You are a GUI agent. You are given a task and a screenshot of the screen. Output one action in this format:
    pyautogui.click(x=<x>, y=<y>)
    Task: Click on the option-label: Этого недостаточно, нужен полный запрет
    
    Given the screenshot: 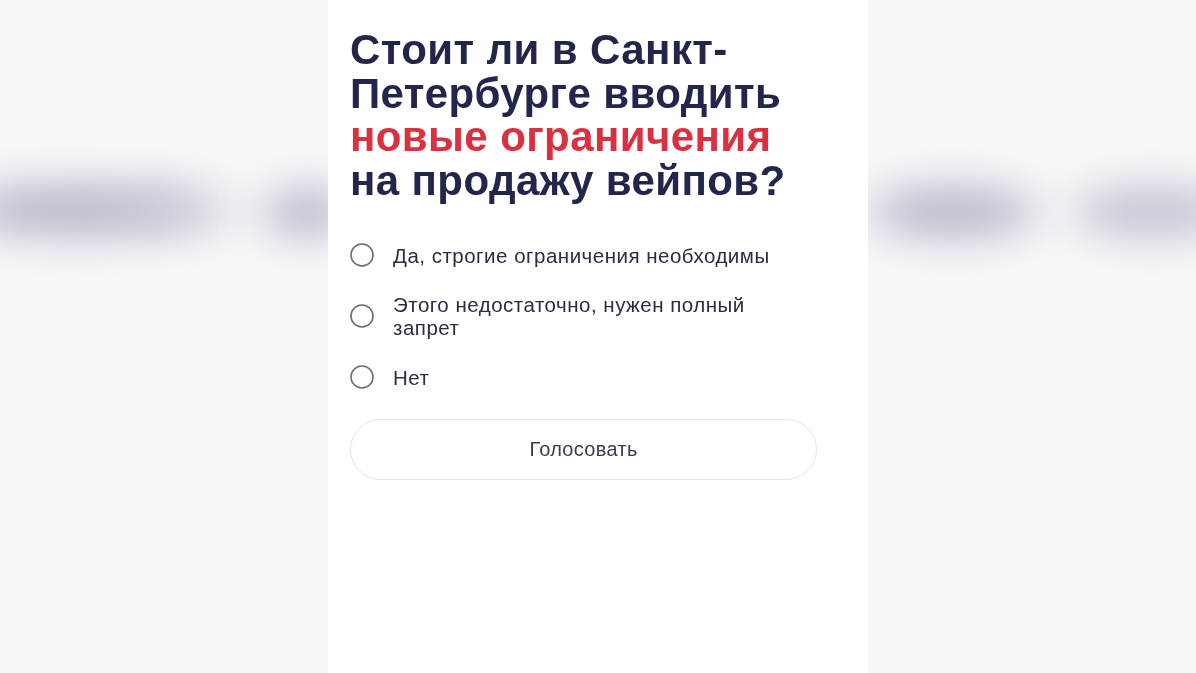 What is the action you would take?
    pyautogui.click(x=595, y=316)
    